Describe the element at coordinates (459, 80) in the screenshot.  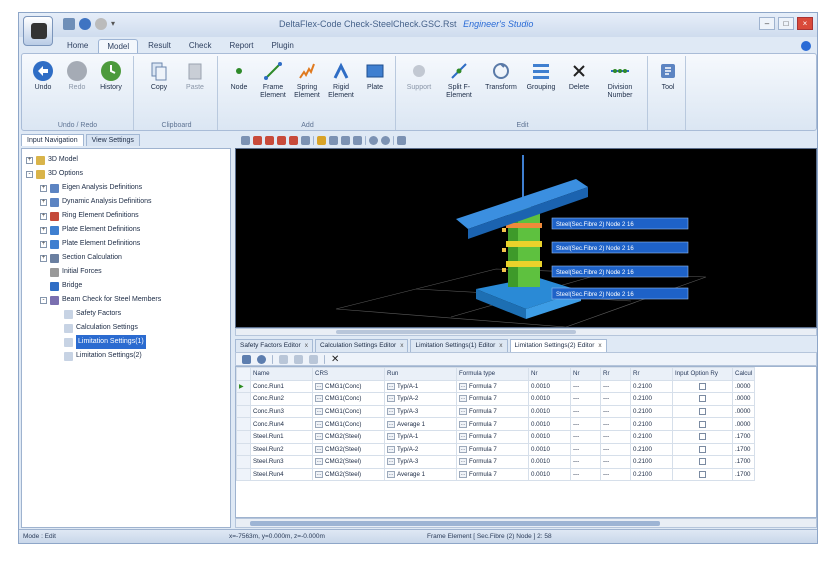
I see `split-f-element-button: Split F-Element` at that location.